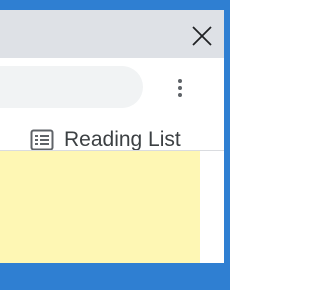 This screenshot has width=320, height=290. What do you see at coordinates (115, 276) in the screenshot?
I see `window-frame-bottom` at bounding box center [115, 276].